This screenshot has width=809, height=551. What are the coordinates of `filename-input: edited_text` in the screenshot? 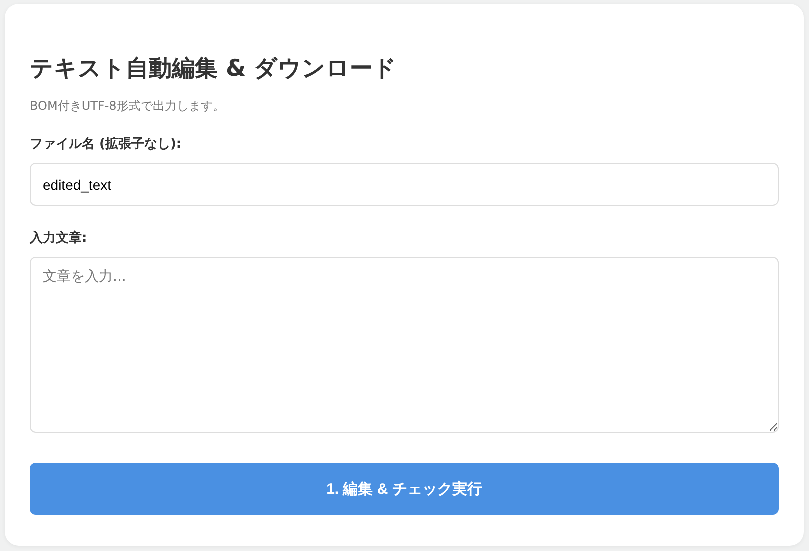 It's located at (404, 184).